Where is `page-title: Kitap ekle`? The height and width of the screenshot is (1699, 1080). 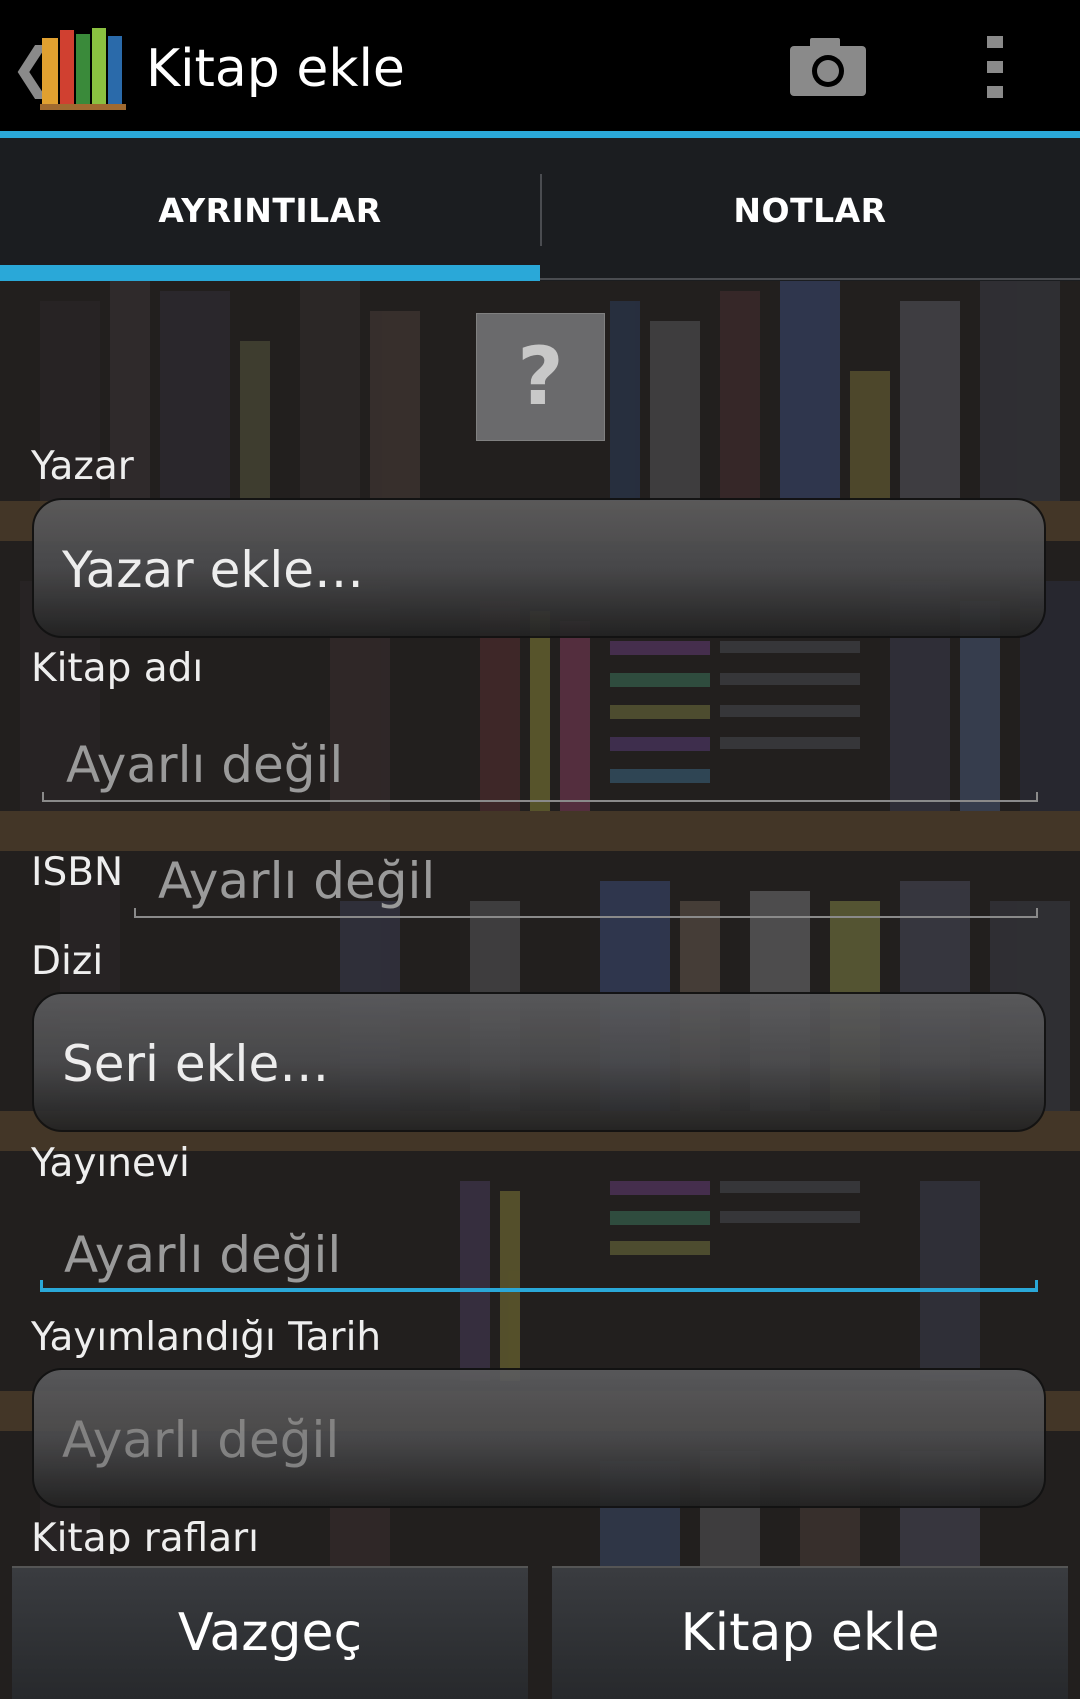 page-title: Kitap ekle is located at coordinates (275, 69).